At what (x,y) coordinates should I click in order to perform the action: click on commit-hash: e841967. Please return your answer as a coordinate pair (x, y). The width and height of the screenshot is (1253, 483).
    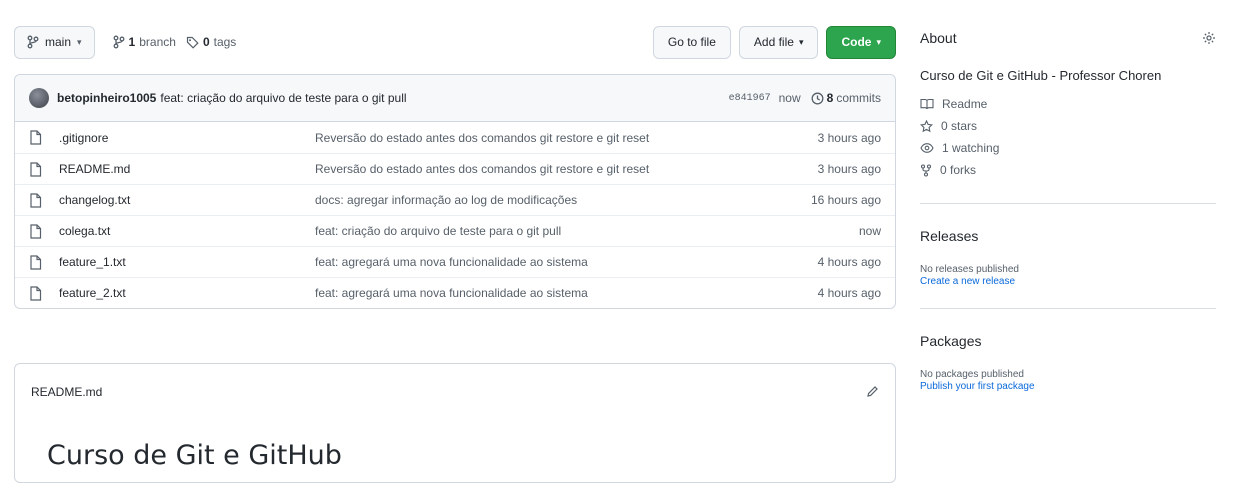
    Looking at the image, I should click on (750, 98).